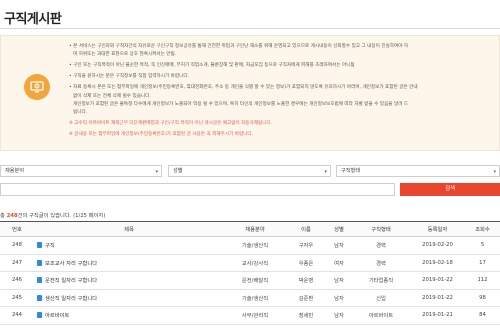 This screenshot has height=332, width=500. I want to click on title-divider, so click(250, 28).